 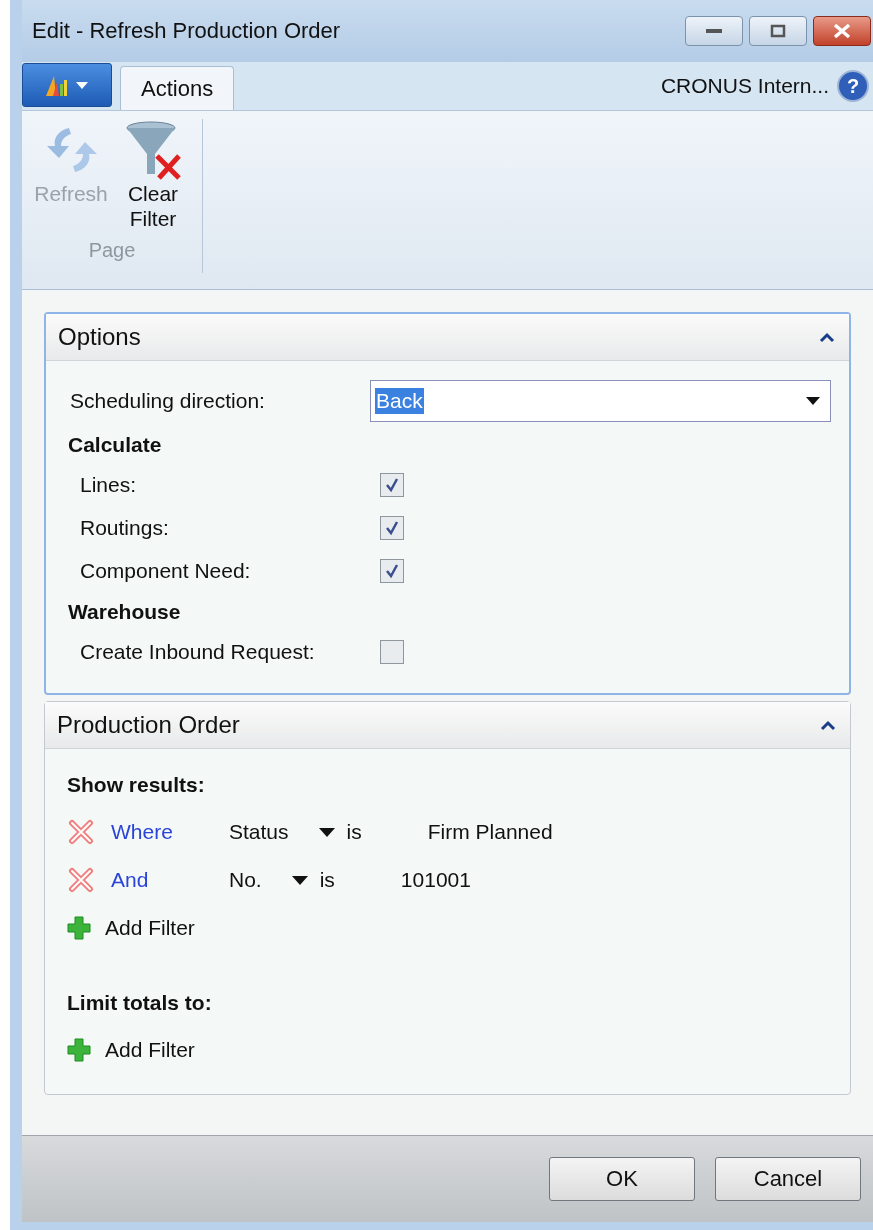 I want to click on close-icon, so click(x=842, y=31).